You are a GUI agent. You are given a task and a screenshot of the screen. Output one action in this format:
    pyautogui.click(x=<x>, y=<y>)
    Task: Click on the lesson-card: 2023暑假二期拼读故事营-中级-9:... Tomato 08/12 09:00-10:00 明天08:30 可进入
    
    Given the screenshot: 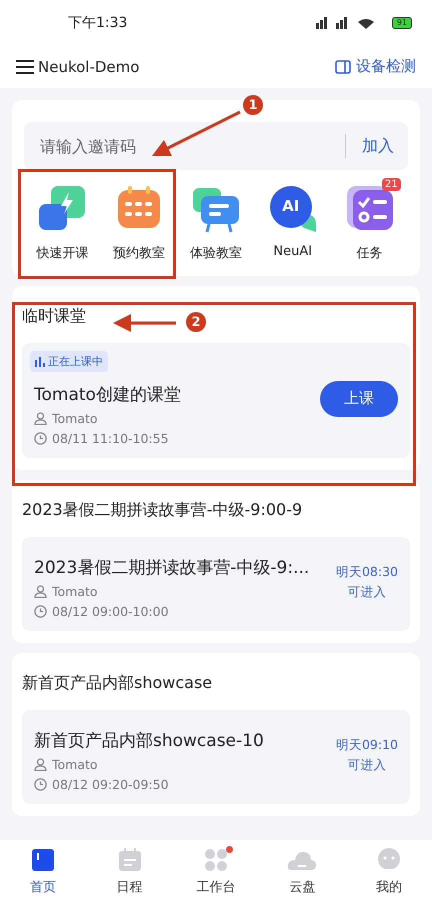 What is the action you would take?
    pyautogui.click(x=216, y=584)
    